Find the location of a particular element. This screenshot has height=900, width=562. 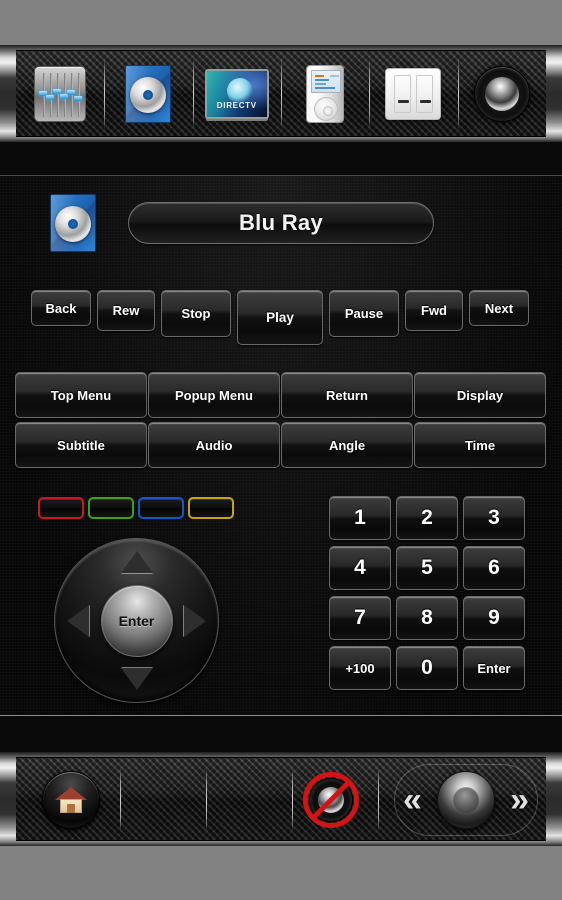

red-button is located at coordinates (61, 508).